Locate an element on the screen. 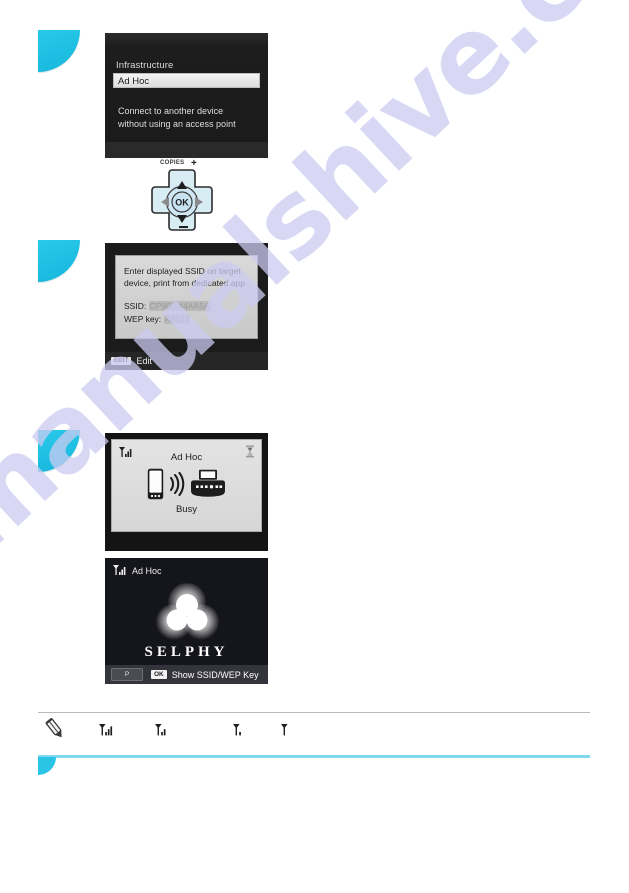 The height and width of the screenshot is (893, 629). selphy-logo is located at coordinates (186, 613).